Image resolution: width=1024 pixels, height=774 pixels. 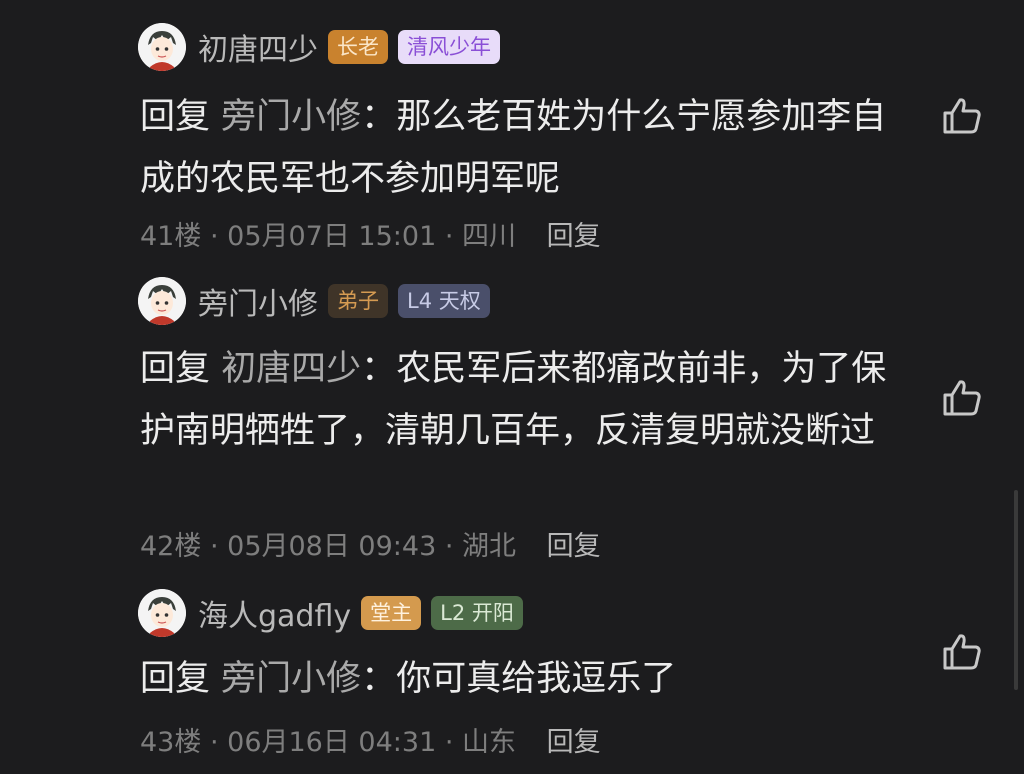 What do you see at coordinates (171, 546) in the screenshot?
I see `floor-number: 42楼` at bounding box center [171, 546].